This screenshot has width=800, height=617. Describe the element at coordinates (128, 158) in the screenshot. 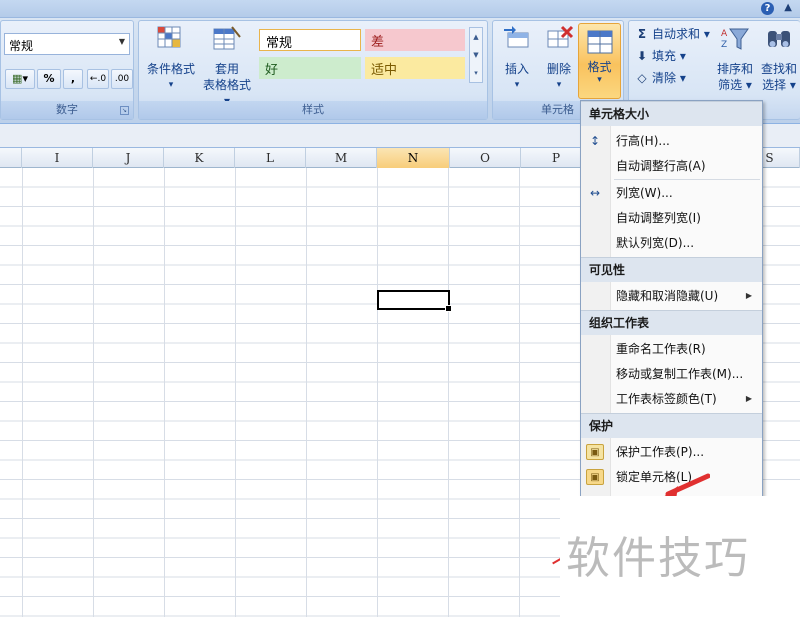

I see `column-header: J` at that location.